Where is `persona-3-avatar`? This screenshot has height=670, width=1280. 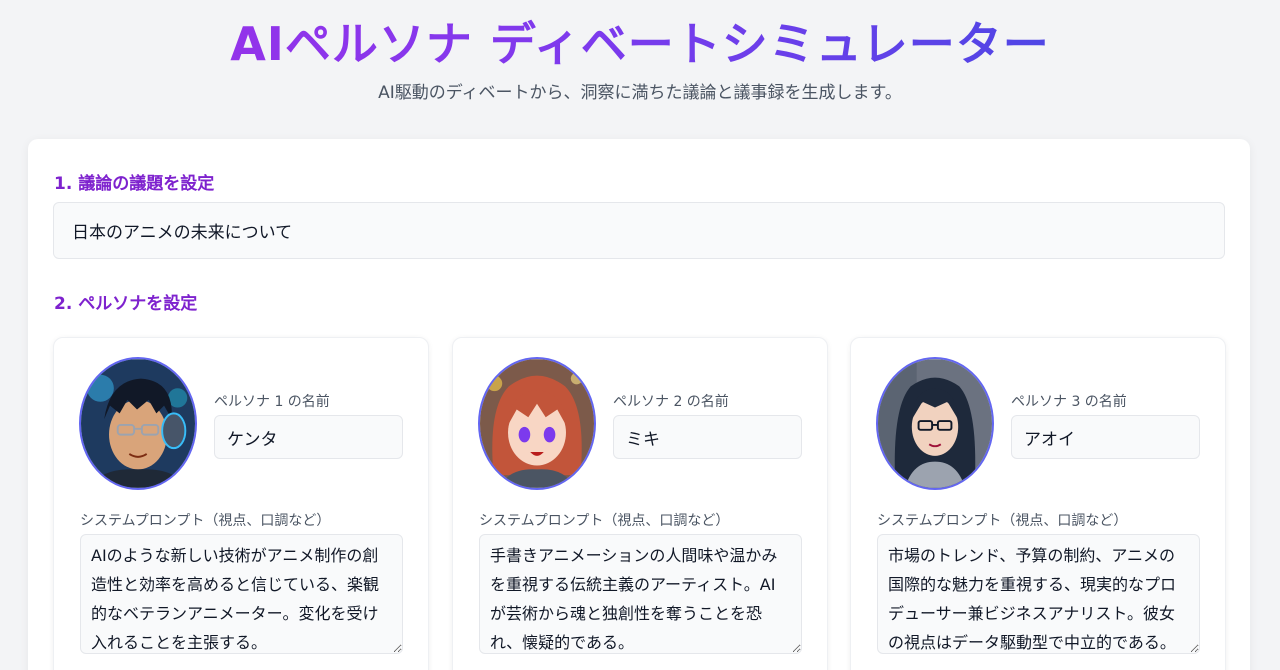
persona-3-avatar is located at coordinates (935, 423).